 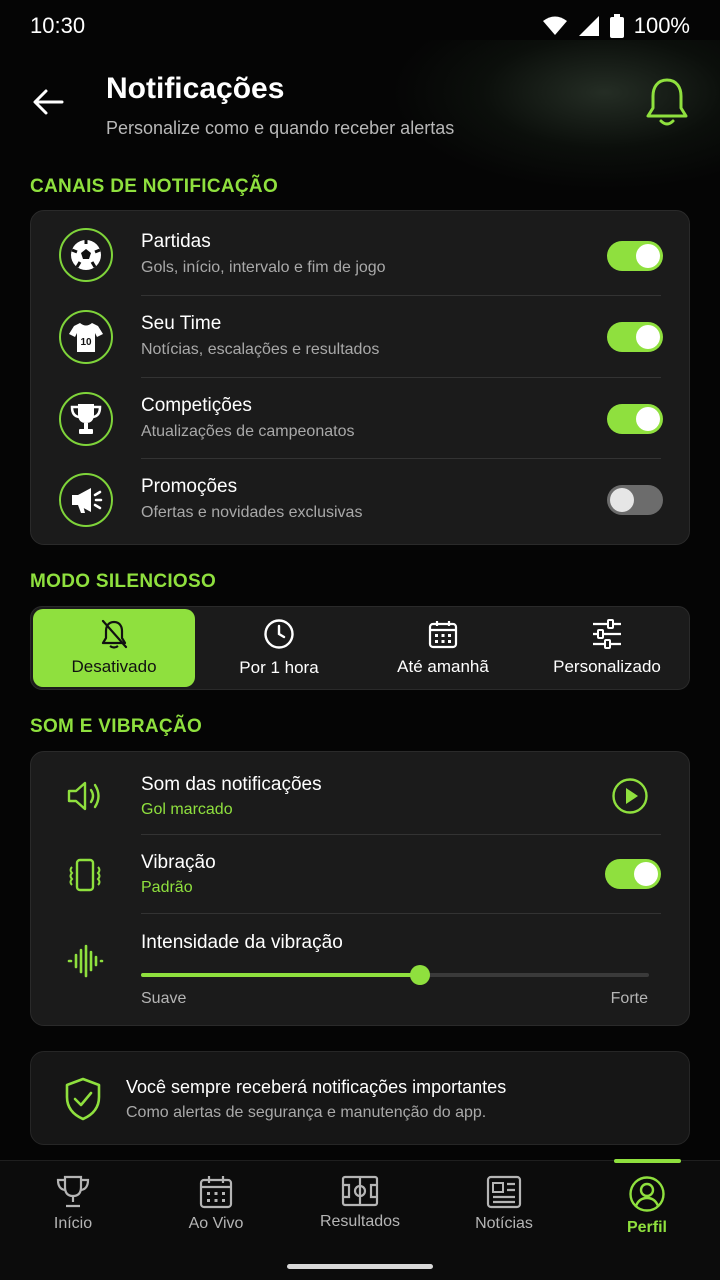 I want to click on channel-name: Promoções, so click(x=189, y=486).